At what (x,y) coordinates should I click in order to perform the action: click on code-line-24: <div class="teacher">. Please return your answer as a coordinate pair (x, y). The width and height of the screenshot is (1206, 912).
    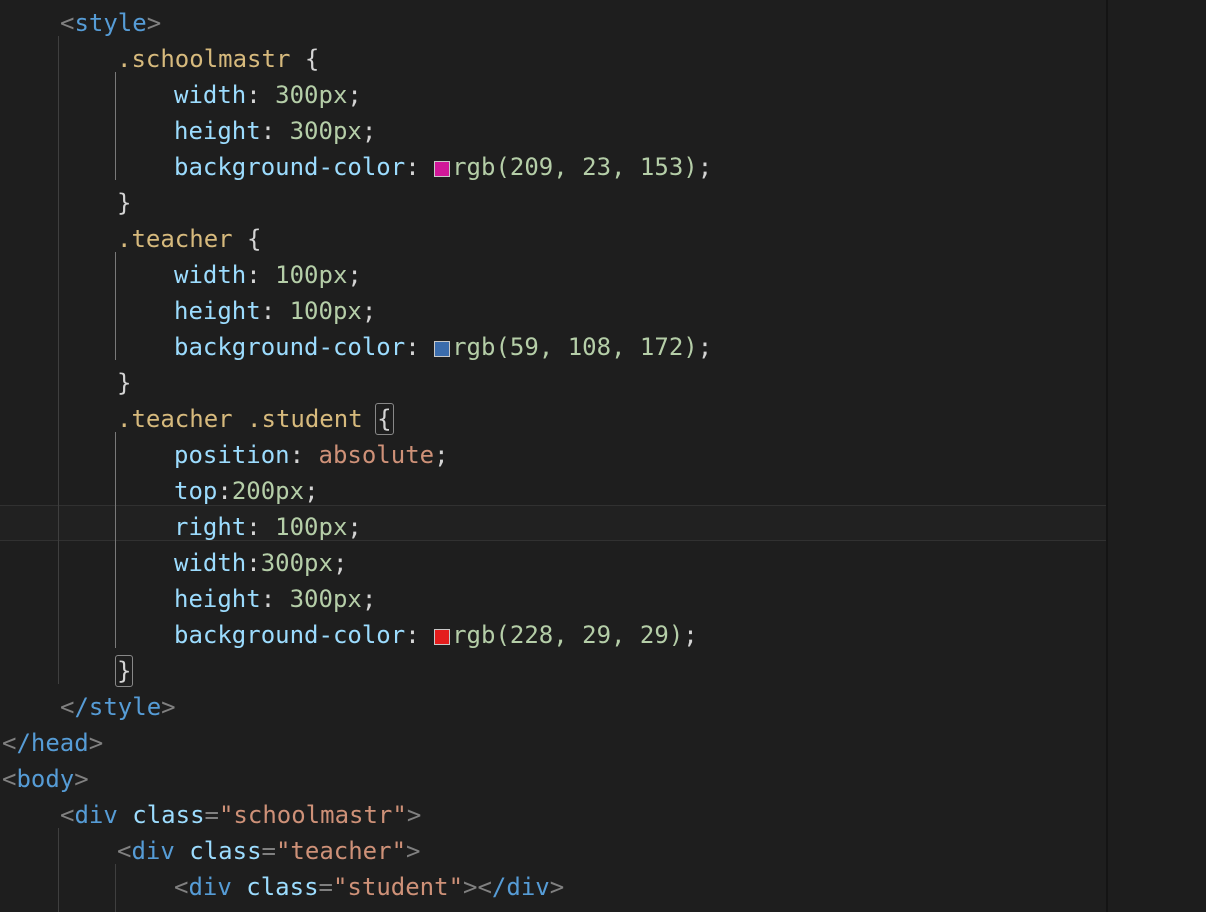
    Looking at the image, I should click on (267, 851).